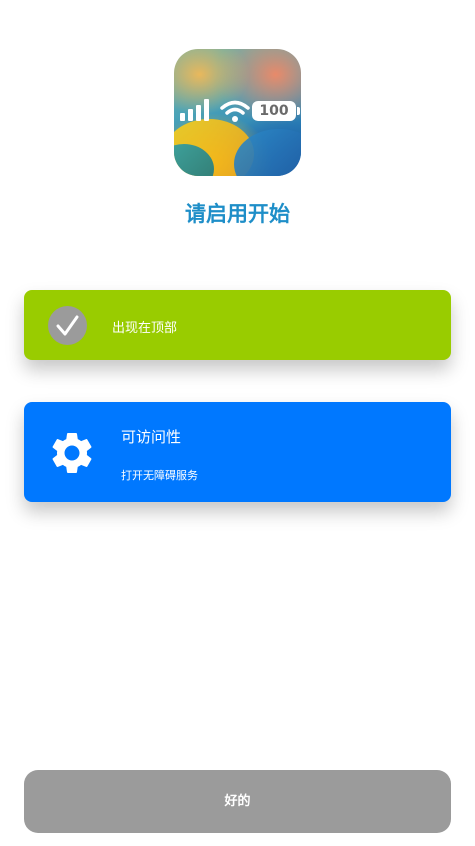  Describe the element at coordinates (235, 111) in the screenshot. I see `wifi-icon` at that location.